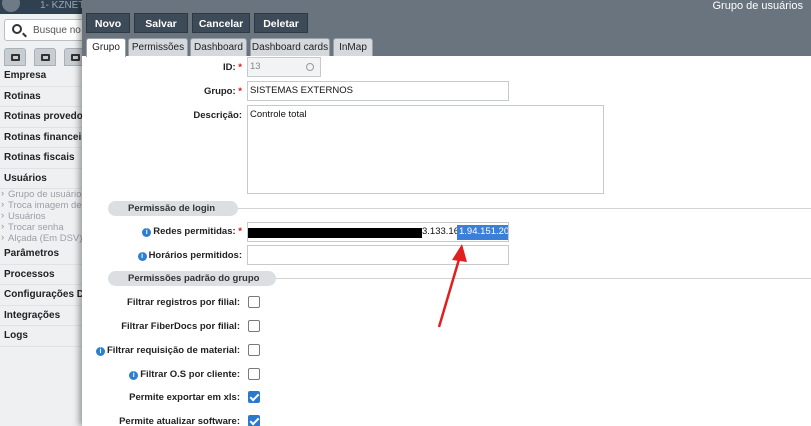 This screenshot has width=811, height=426. I want to click on tab-dashboard-cards: Dashboard cards, so click(290, 47).